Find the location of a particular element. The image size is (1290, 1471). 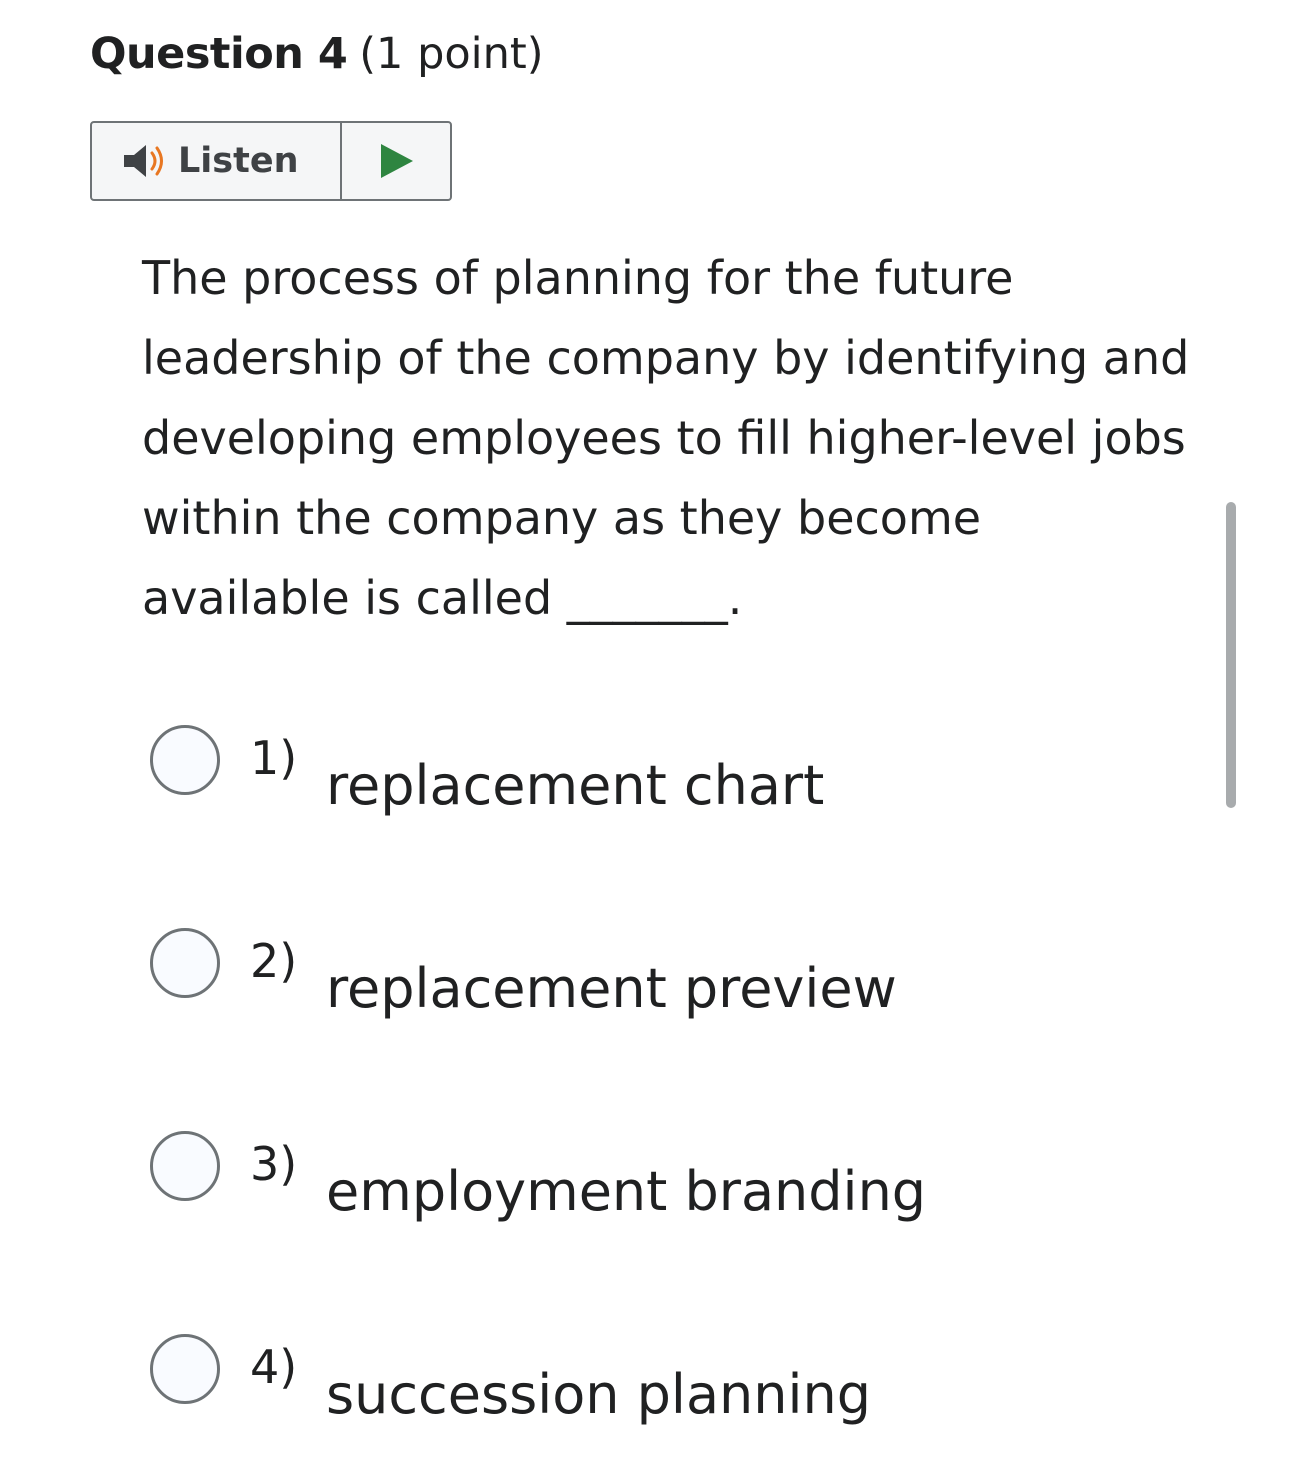

read-aloud-widget: Listen is located at coordinates (271, 161).